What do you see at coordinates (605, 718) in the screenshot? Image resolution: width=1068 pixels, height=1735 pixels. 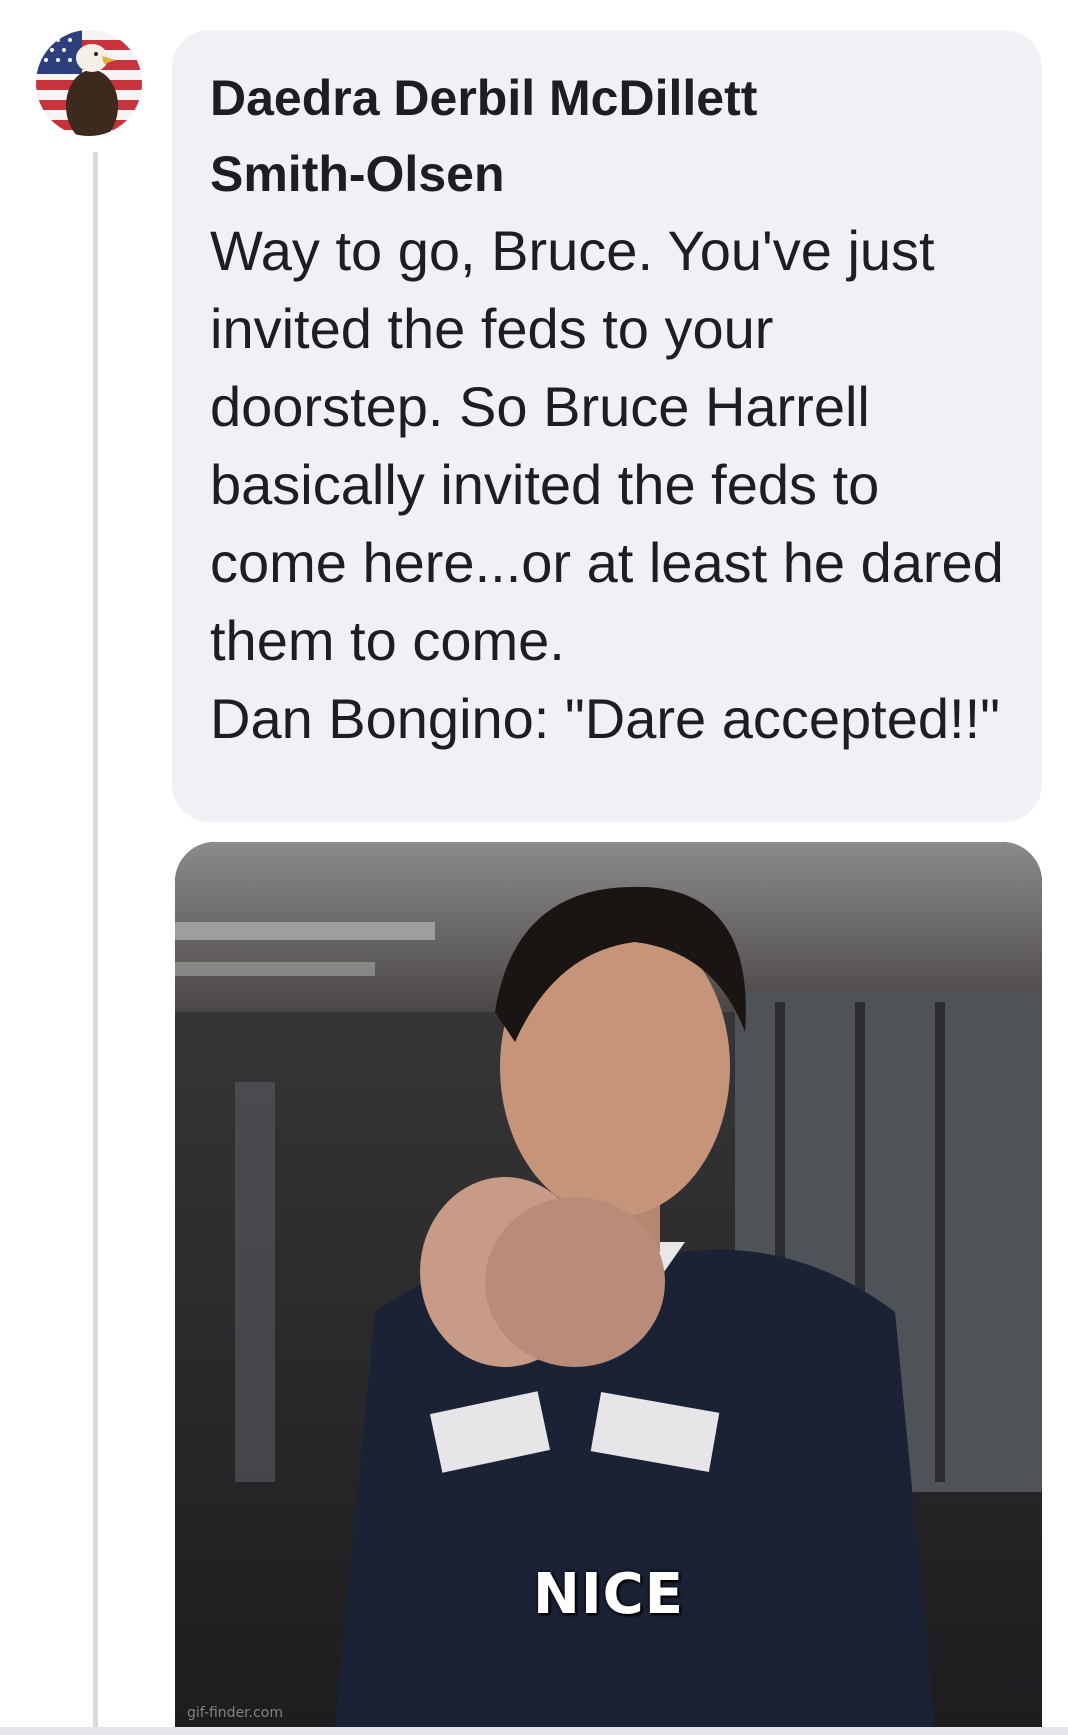 I see `comment-paragraph: Dan Bongino: "Dare accepted!!"` at bounding box center [605, 718].